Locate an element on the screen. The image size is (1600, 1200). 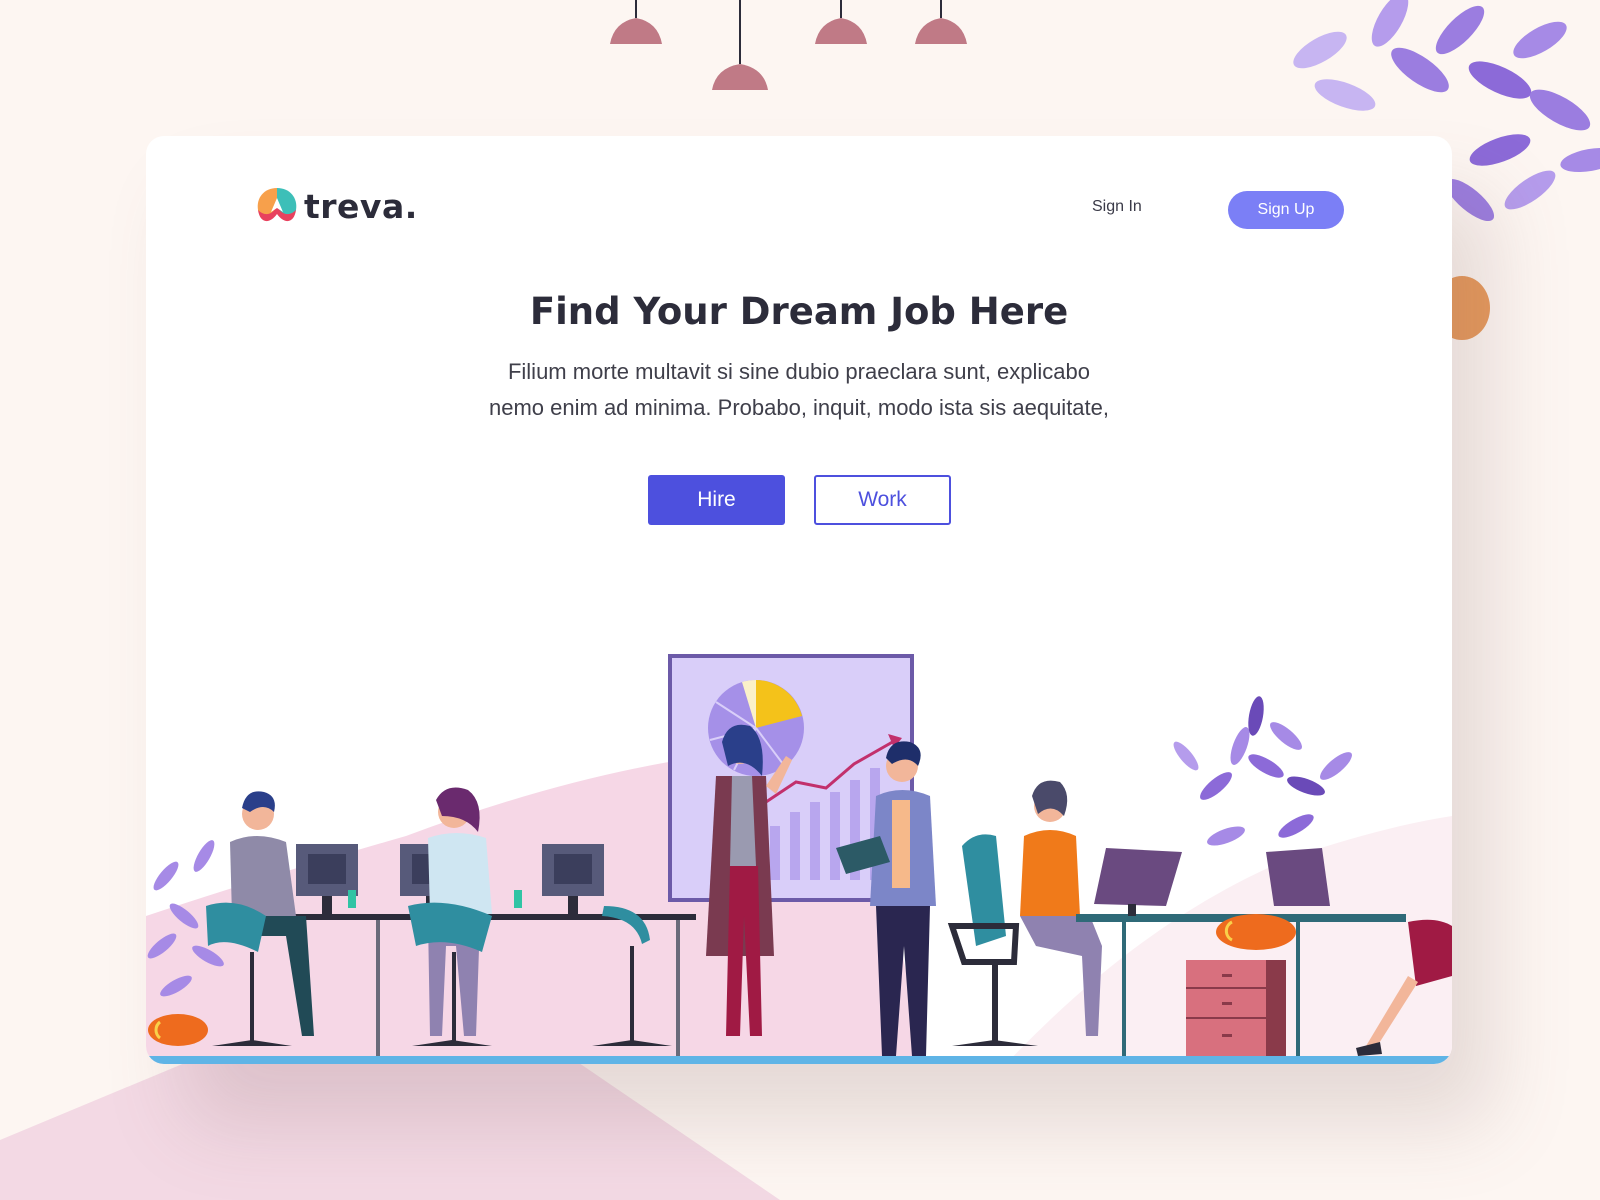
brand-logo: treva. is located at coordinates (336, 206).